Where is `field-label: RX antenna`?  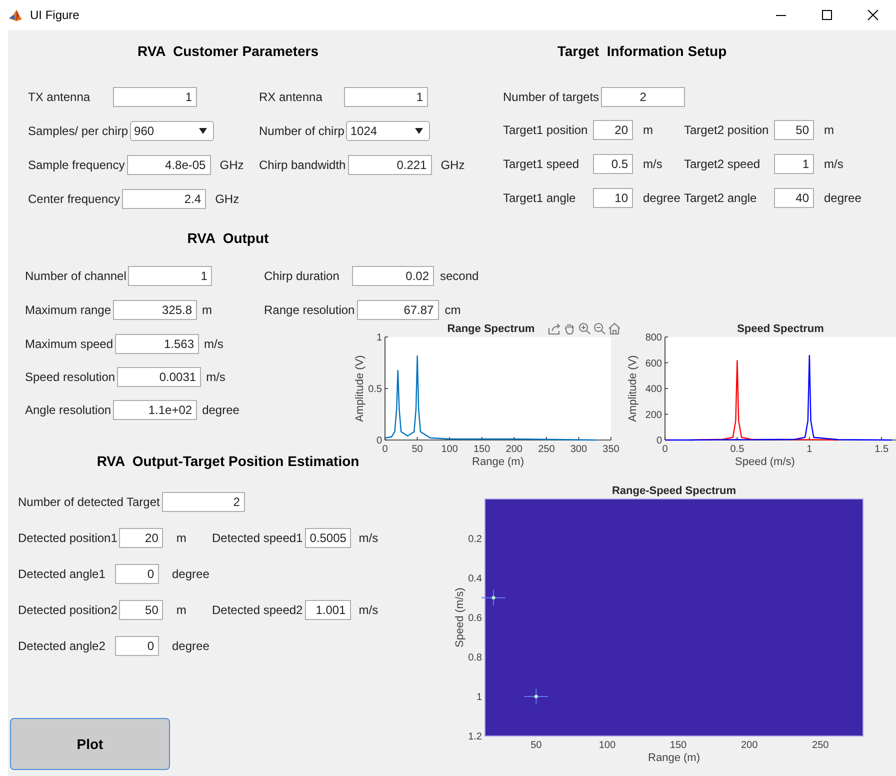
field-label: RX antenna is located at coordinates (291, 97).